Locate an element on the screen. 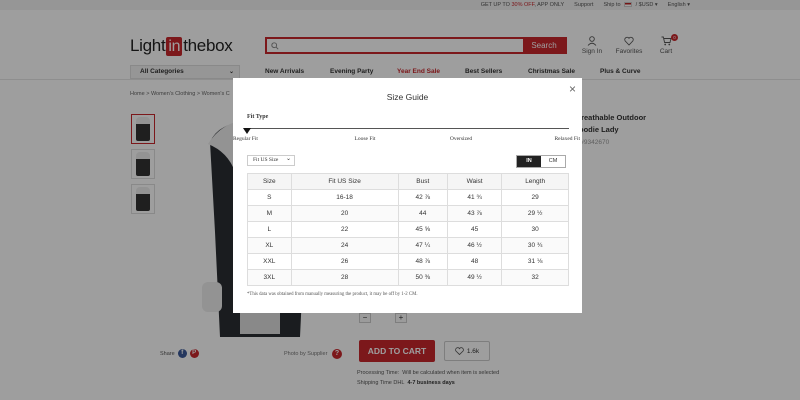 The image size is (800, 400). table-cell: 50 ⅜ is located at coordinates (422, 277).